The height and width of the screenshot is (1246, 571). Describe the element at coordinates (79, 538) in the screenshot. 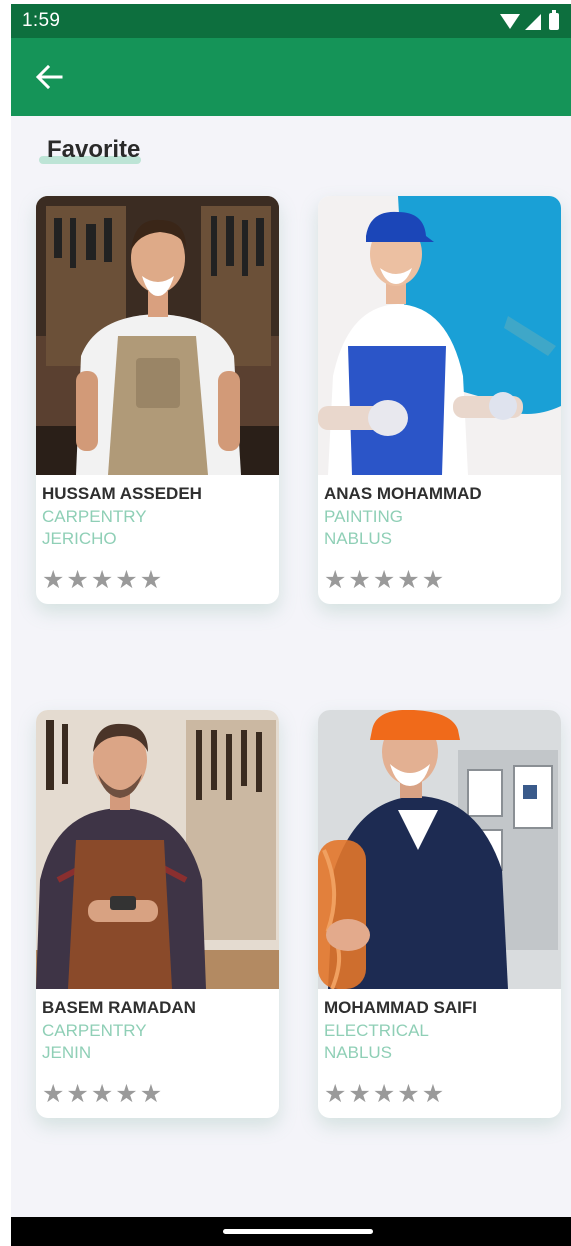

I see `worker-city: JERICHO` at that location.